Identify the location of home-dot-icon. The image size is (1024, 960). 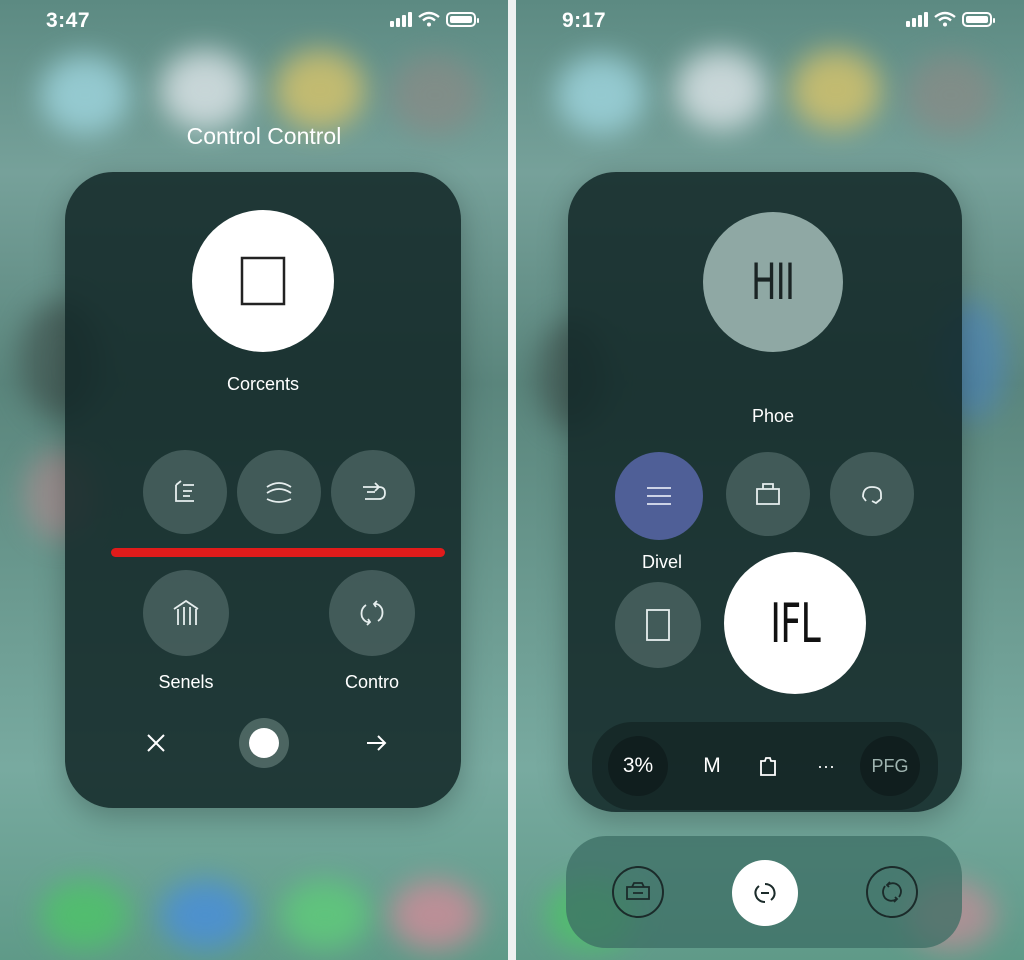
(264, 743).